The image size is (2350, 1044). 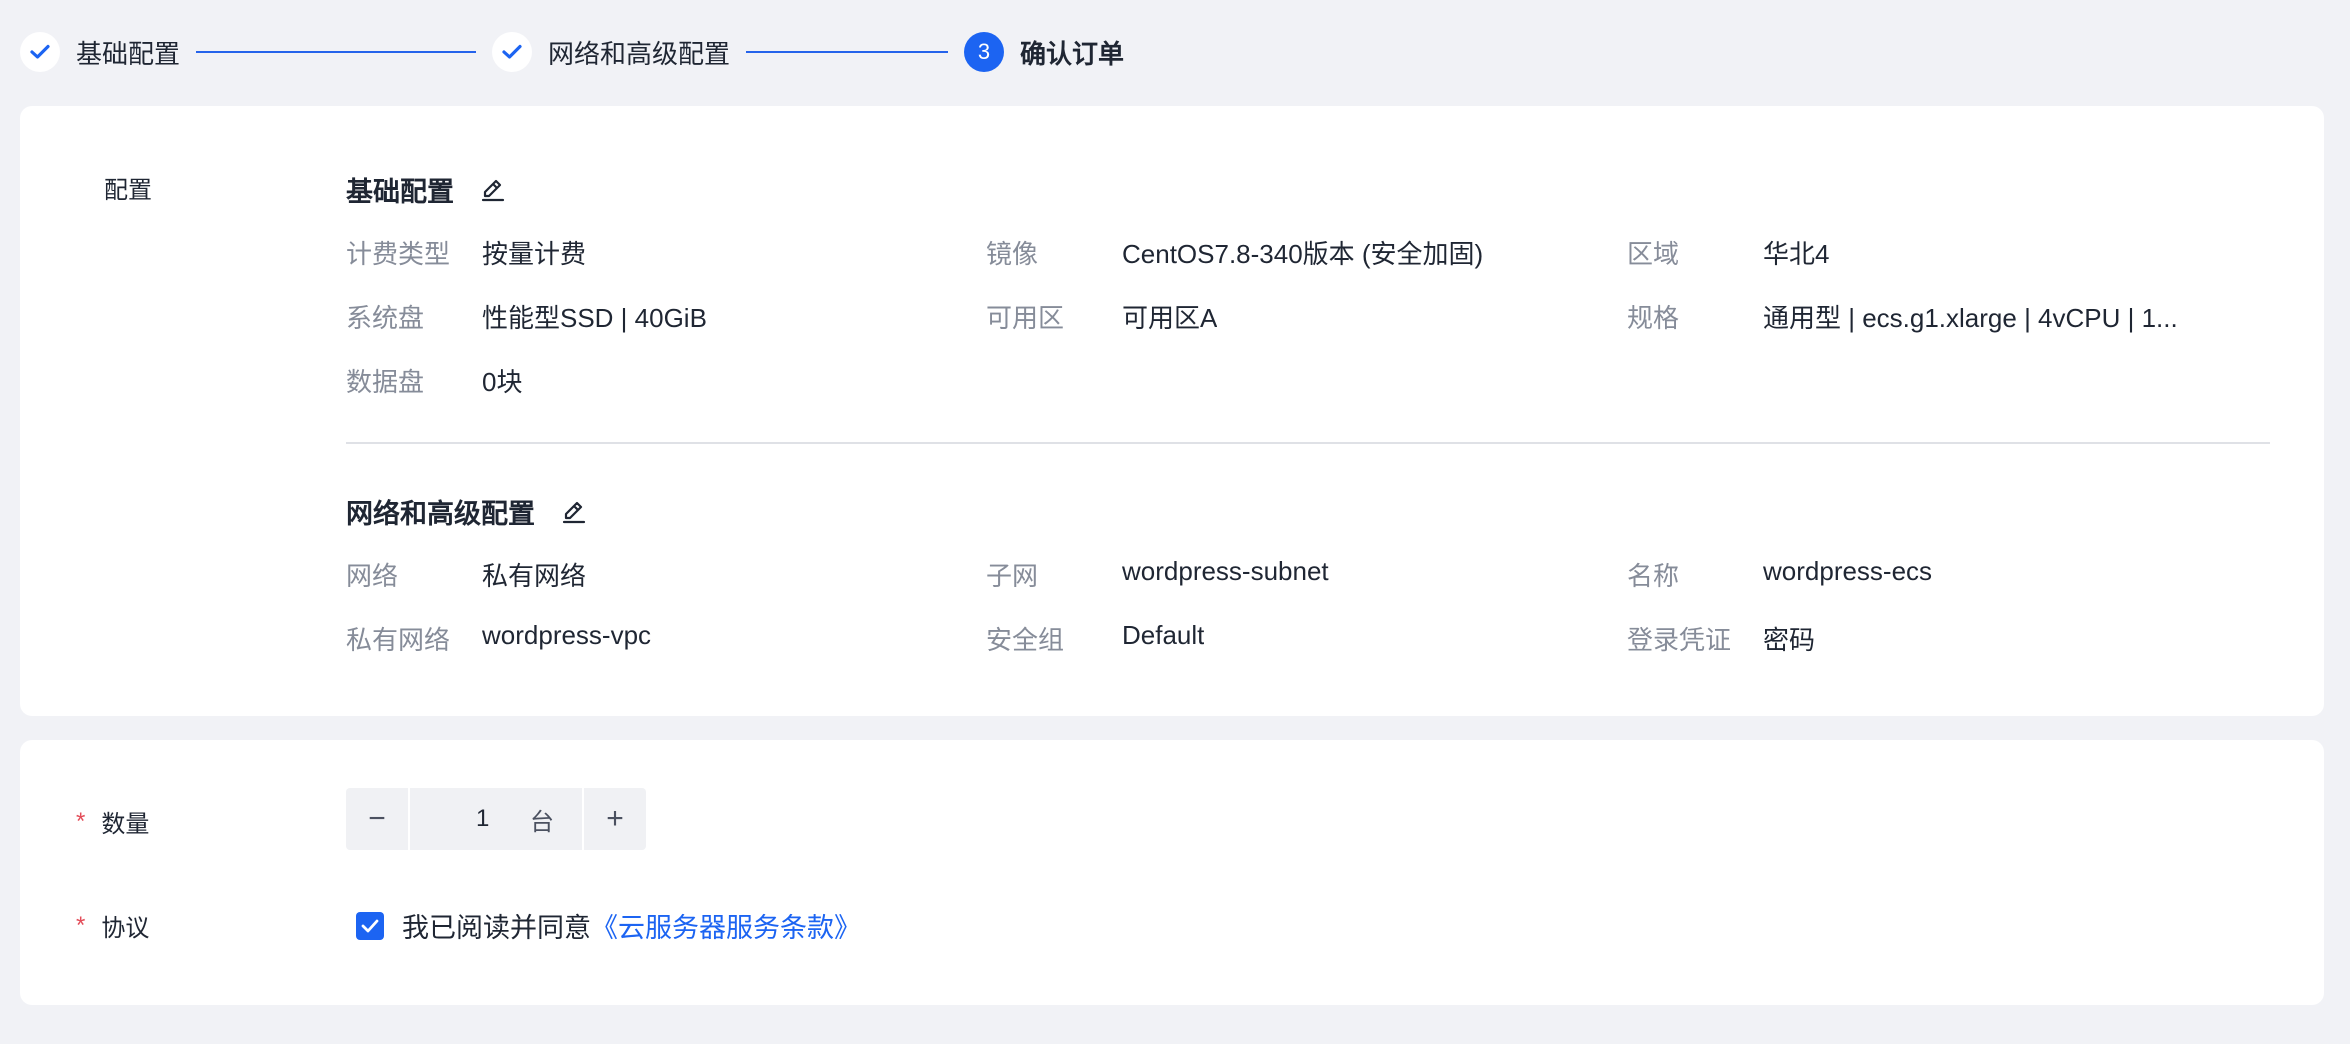 I want to click on kv-value: 华北4, so click(x=1796, y=254).